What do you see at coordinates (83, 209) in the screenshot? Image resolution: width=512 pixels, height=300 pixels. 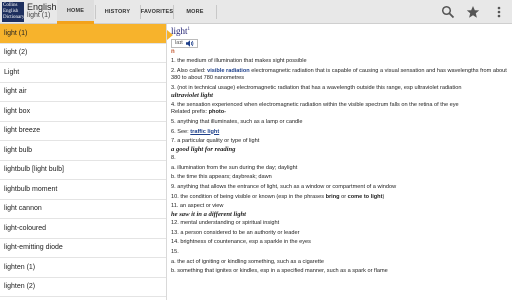 I see `word-list-item: light cannon` at bounding box center [83, 209].